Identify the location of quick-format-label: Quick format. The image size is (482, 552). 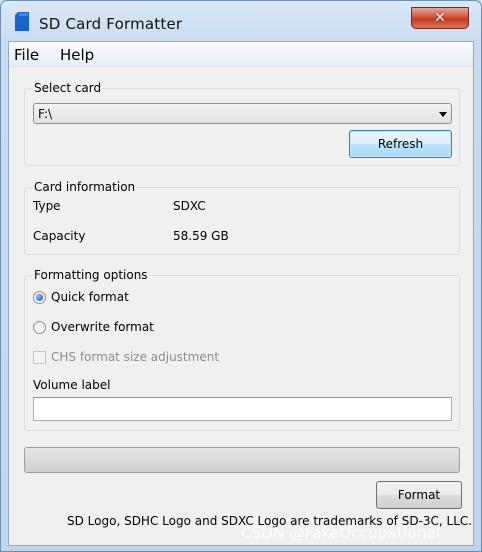
(90, 297).